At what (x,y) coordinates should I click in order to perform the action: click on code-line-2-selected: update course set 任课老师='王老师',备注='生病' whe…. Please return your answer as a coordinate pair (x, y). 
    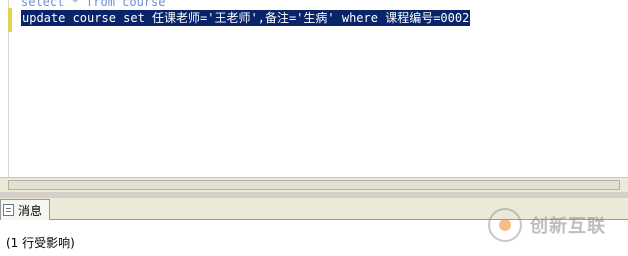
    Looking at the image, I should click on (246, 18).